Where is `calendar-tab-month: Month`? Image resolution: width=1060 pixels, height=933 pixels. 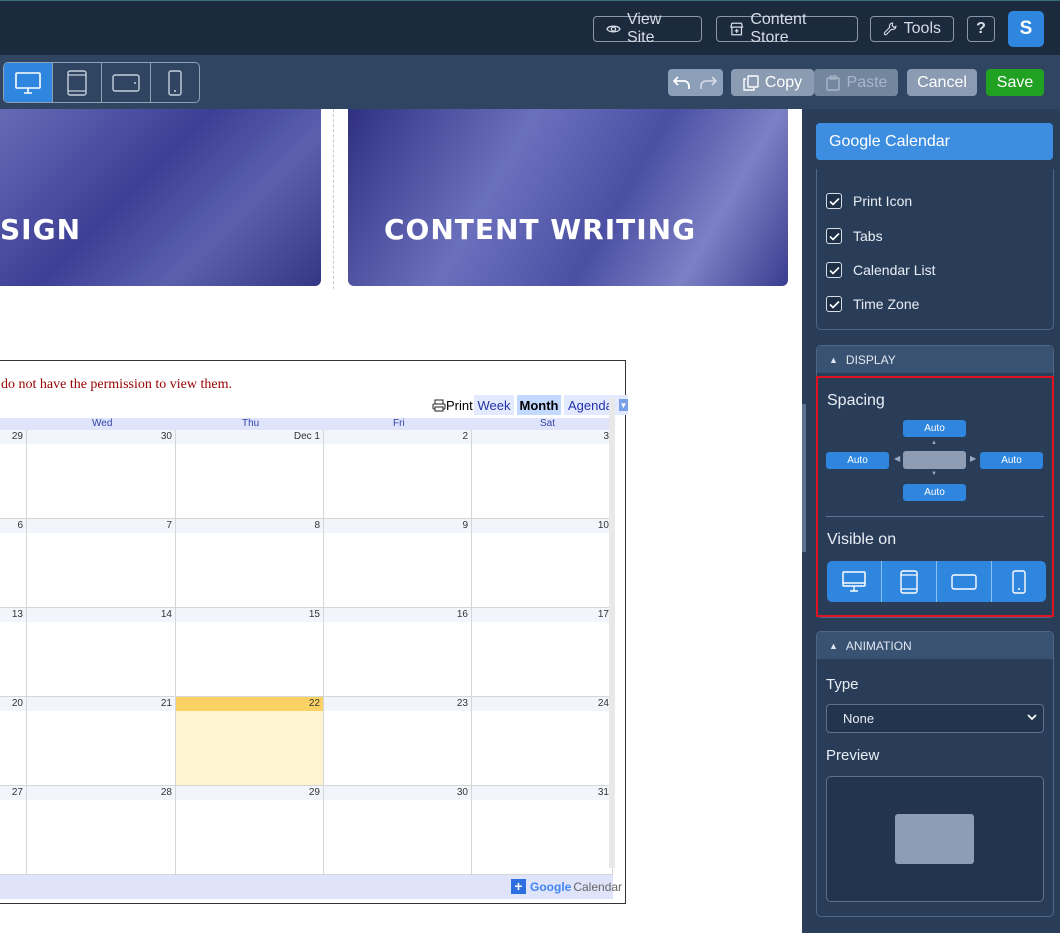
calendar-tab-month: Month is located at coordinates (539, 405).